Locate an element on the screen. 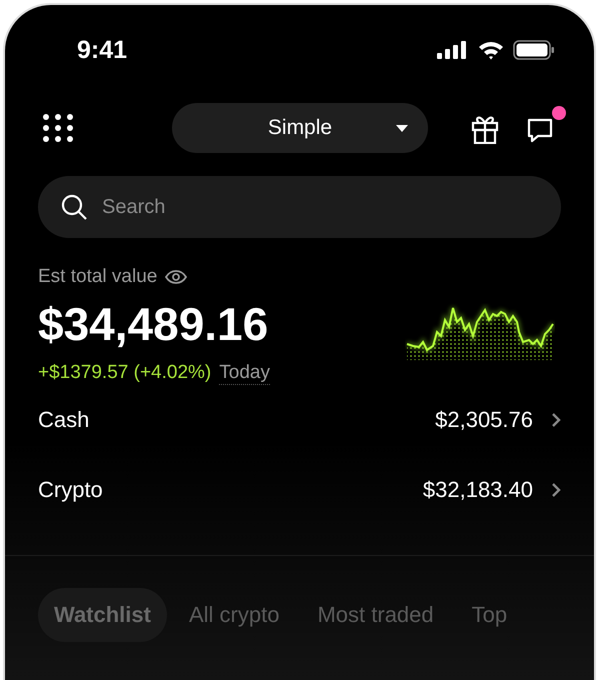 The height and width of the screenshot is (680, 599). menu-icon is located at coordinates (58, 128).